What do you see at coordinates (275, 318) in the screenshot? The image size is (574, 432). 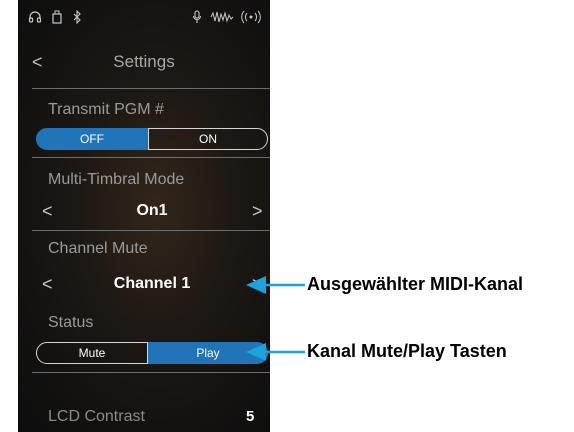 I see `callout-arrows` at bounding box center [275, 318].